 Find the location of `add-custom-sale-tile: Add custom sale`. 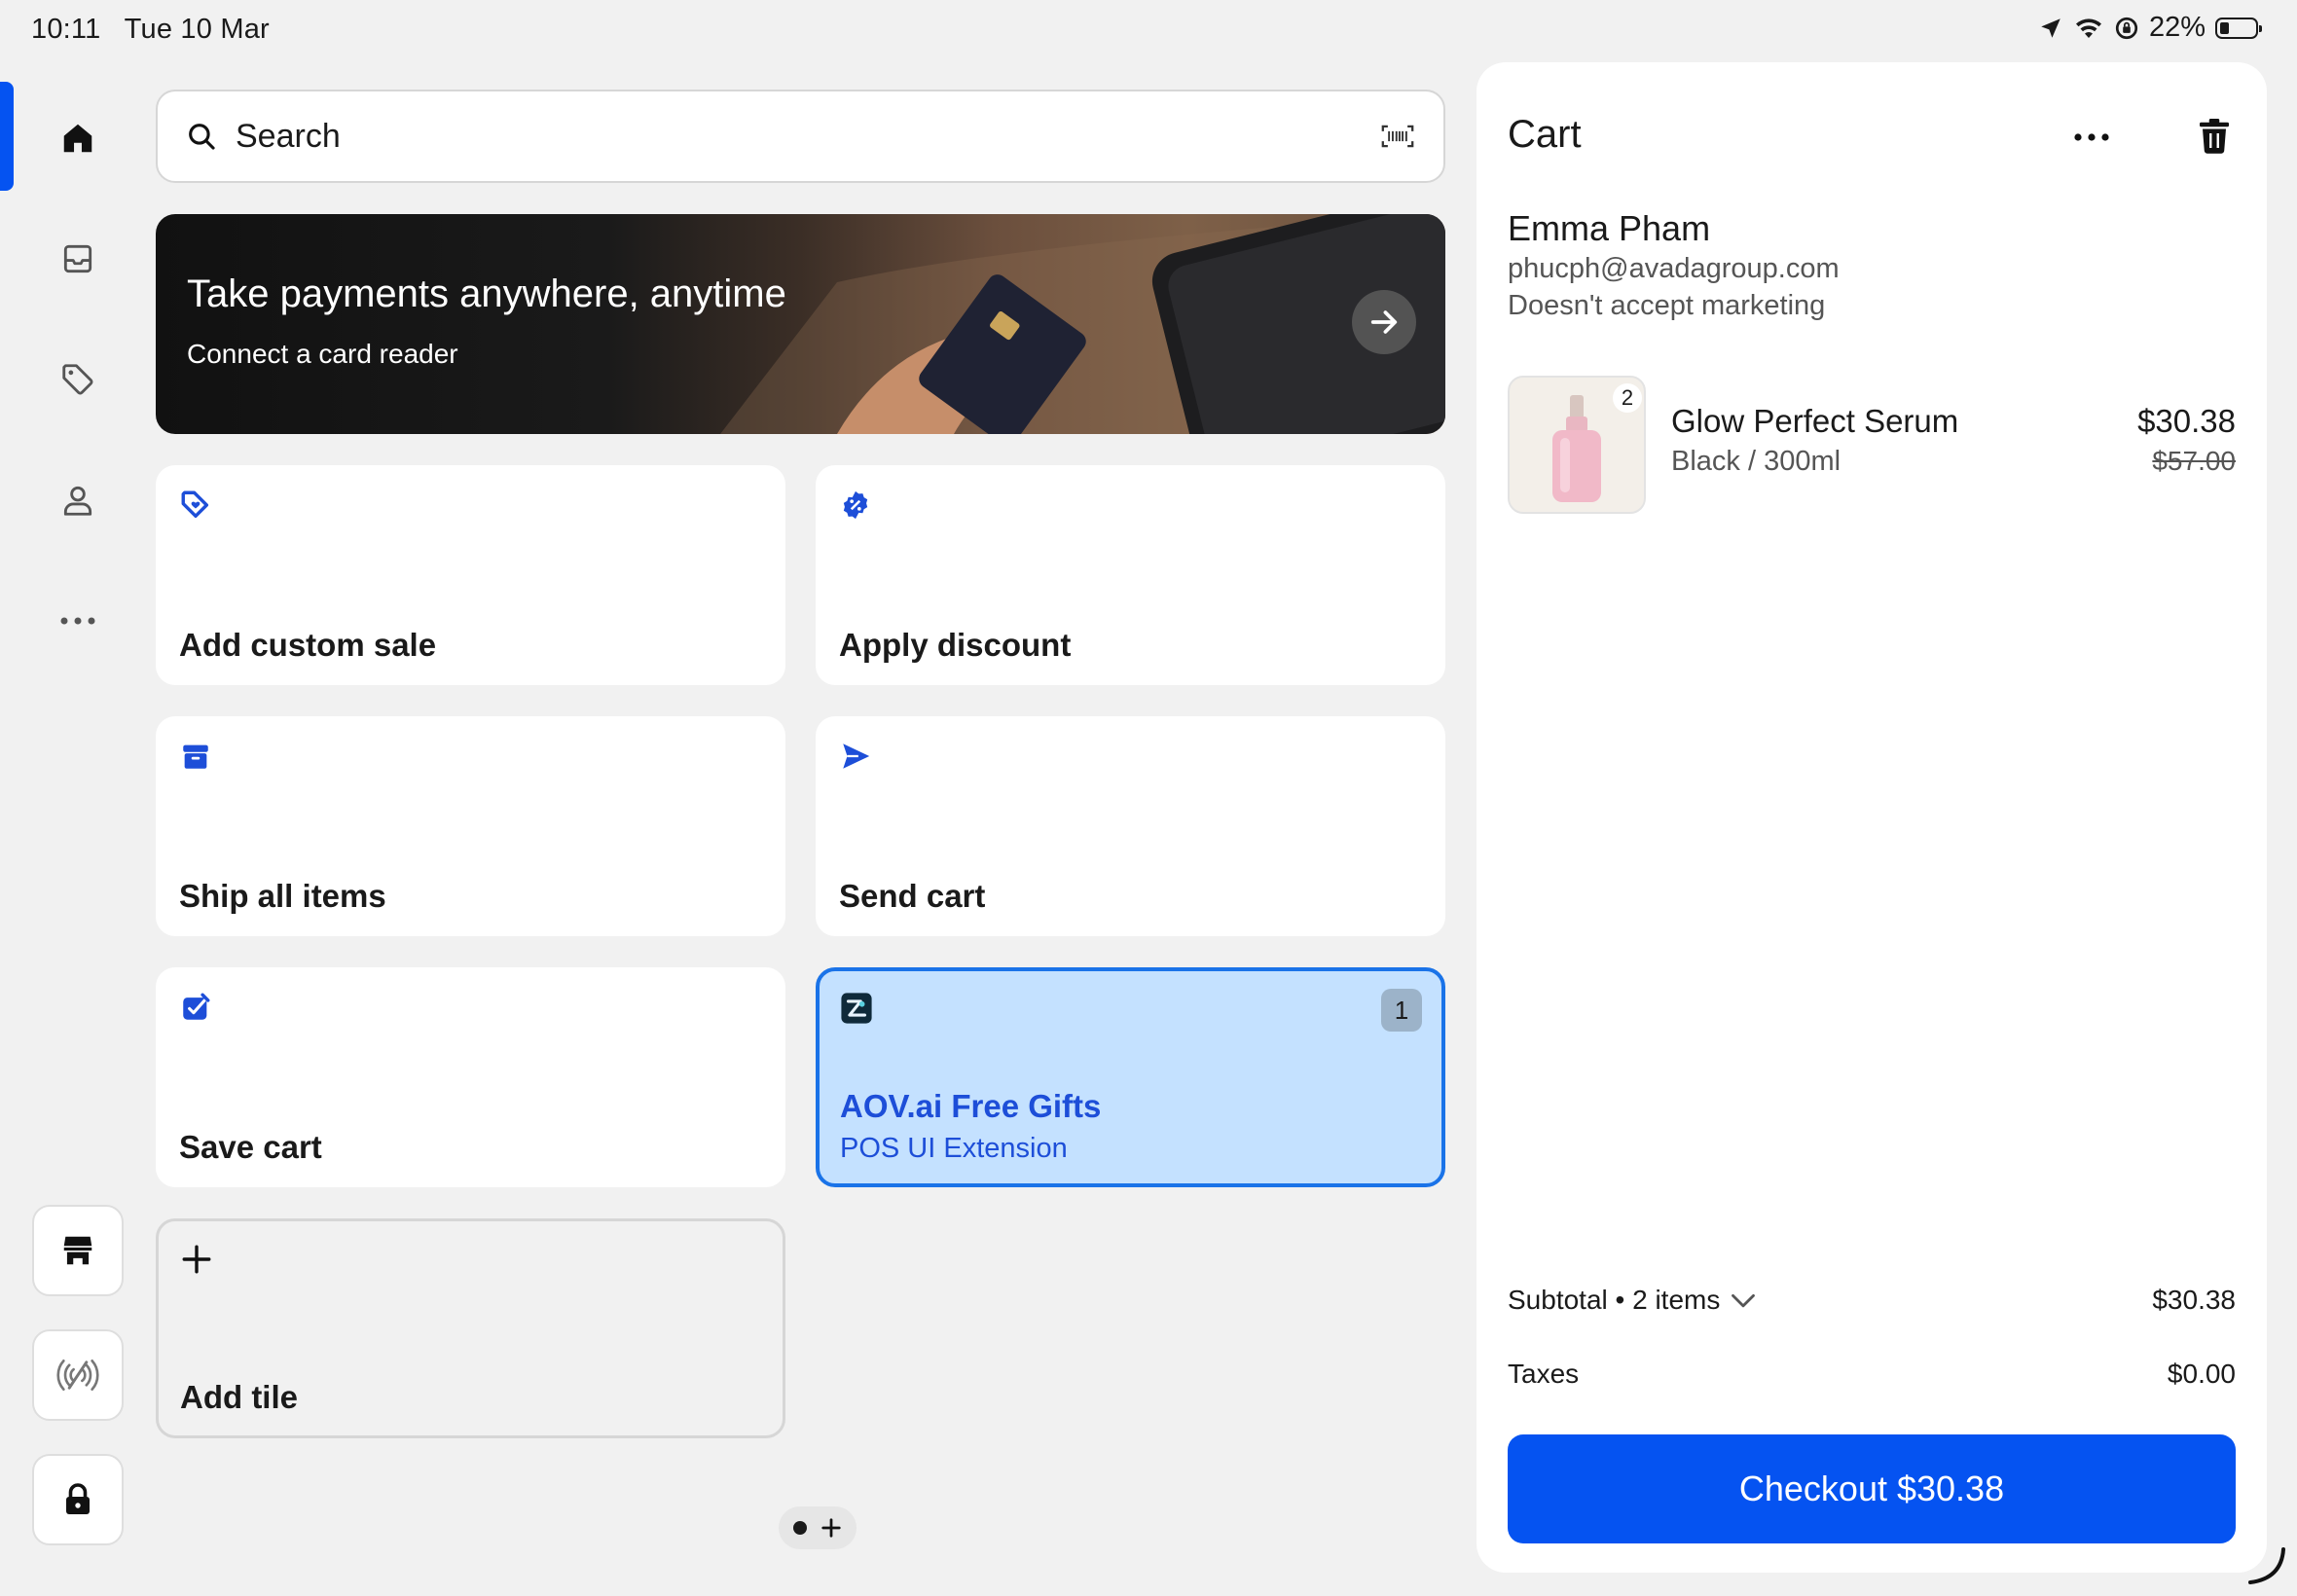

add-custom-sale-tile: Add custom sale is located at coordinates (470, 575).